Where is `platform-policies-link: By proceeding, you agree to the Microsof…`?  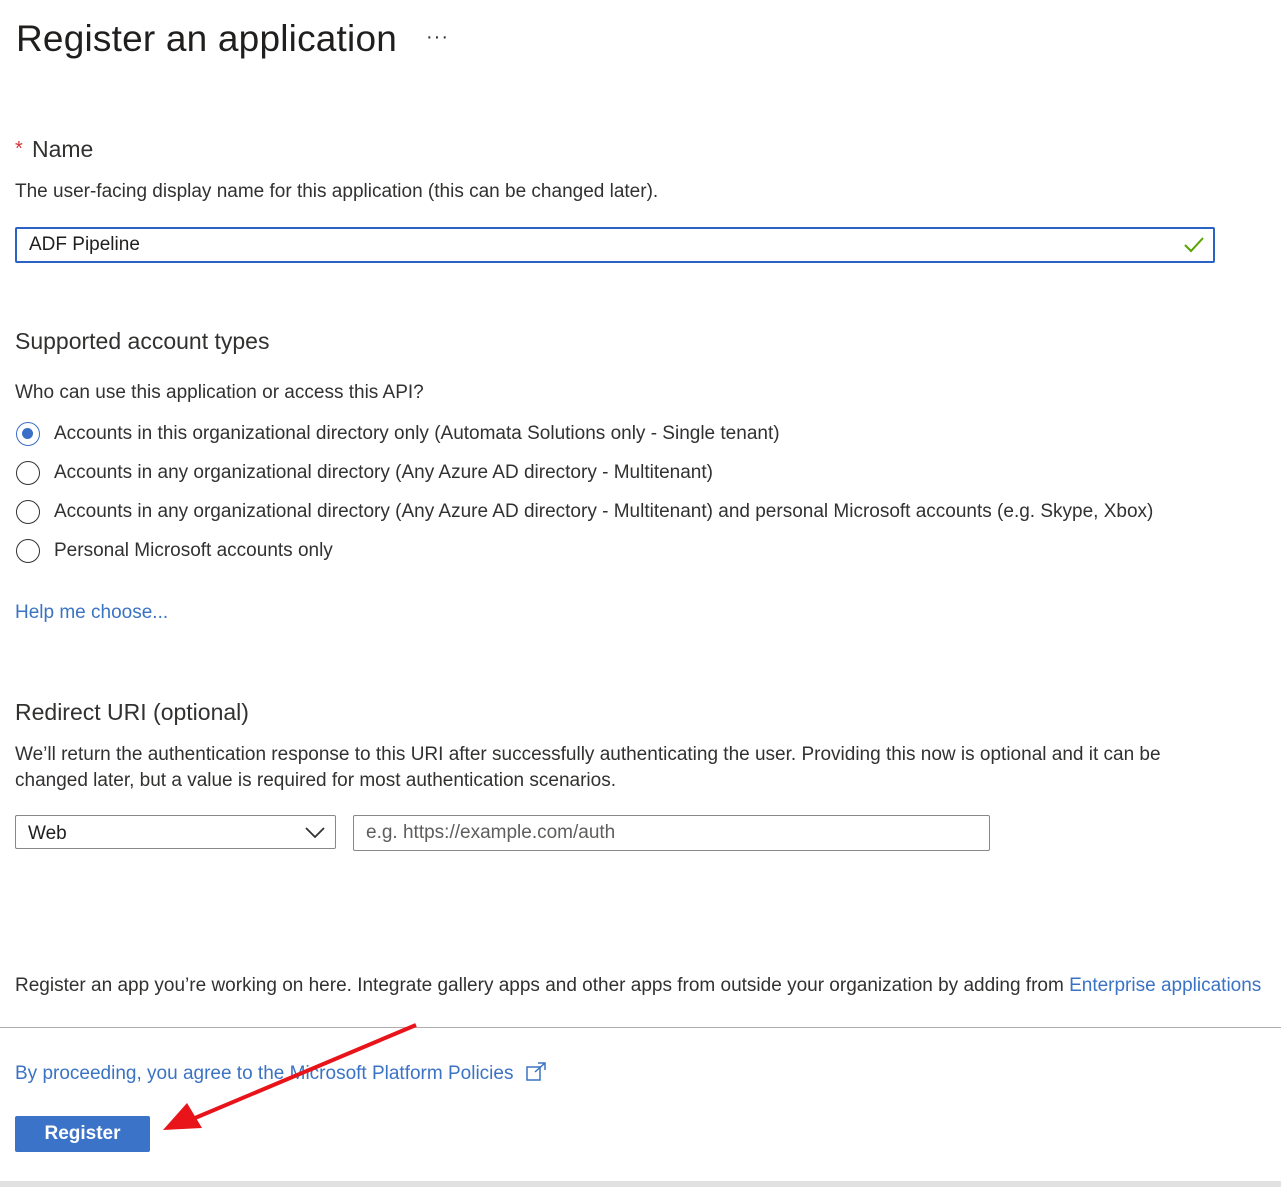 platform-policies-link: By proceeding, you agree to the Microsof… is located at coordinates (281, 1073).